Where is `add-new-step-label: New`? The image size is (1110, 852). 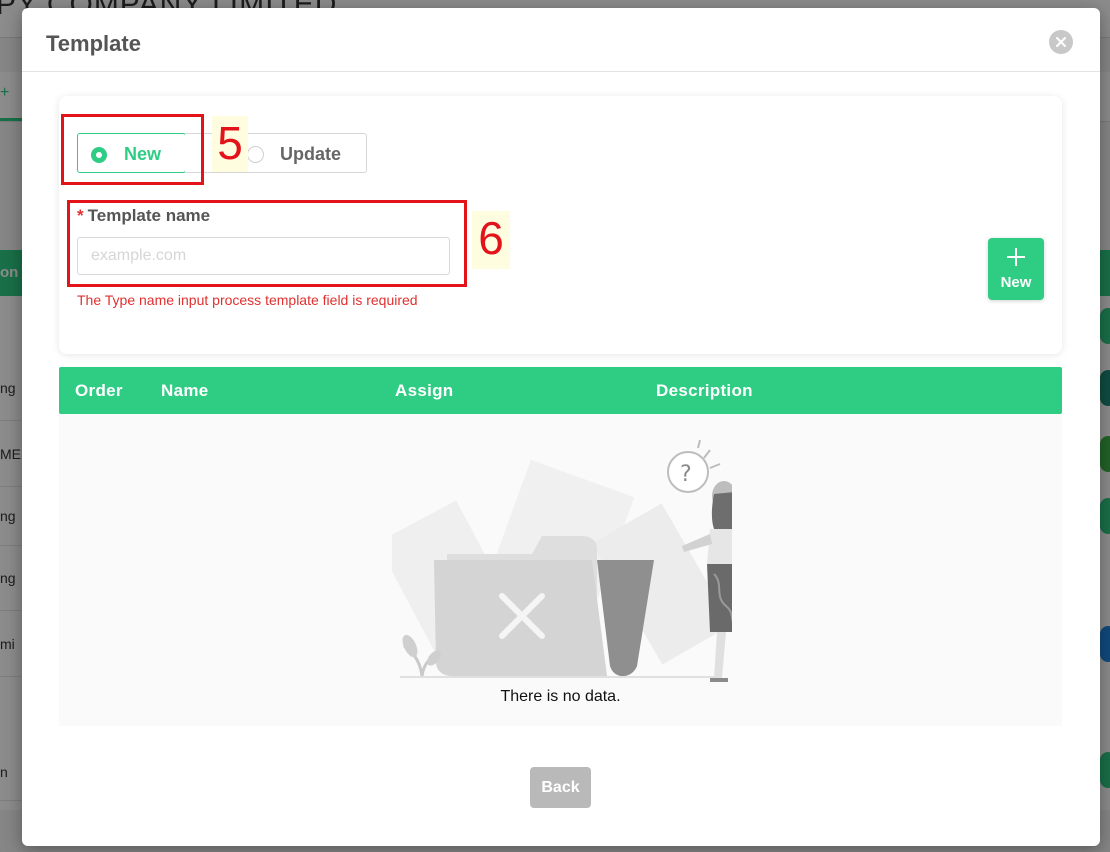 add-new-step-label: New is located at coordinates (1016, 282).